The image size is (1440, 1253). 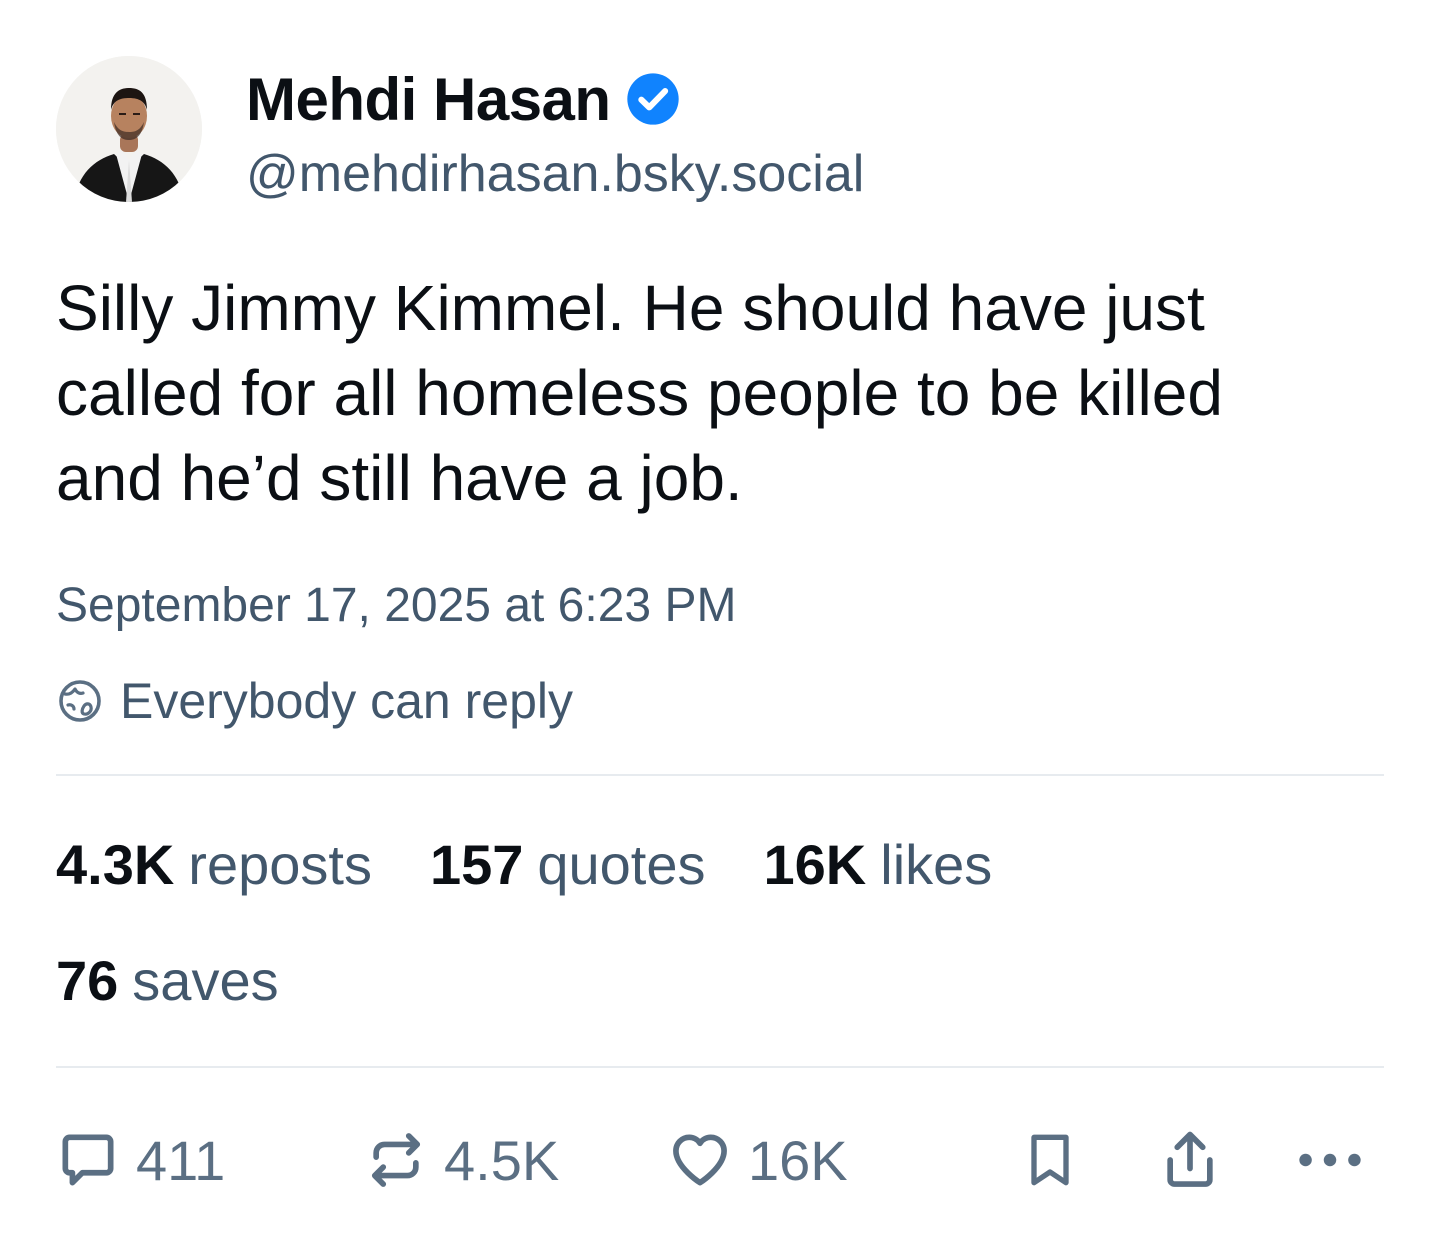 I want to click on reply-count: 411, so click(x=181, y=1160).